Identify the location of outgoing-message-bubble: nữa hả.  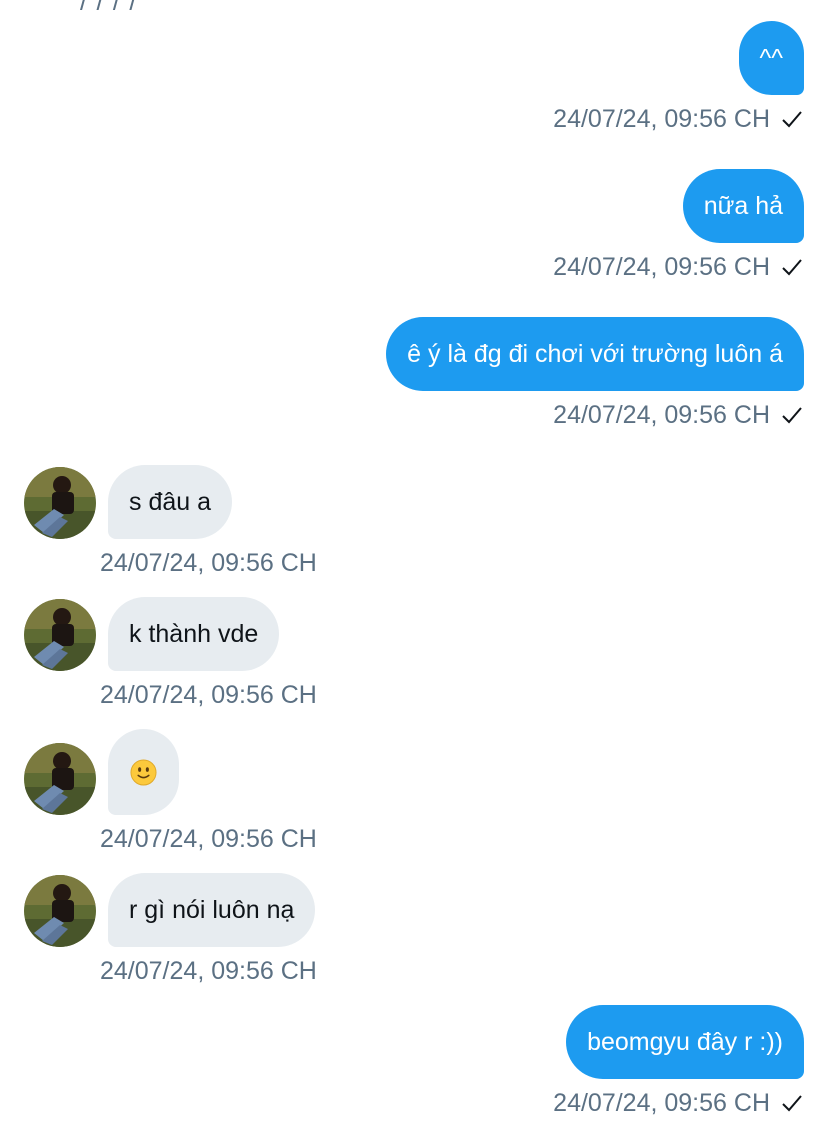
(743, 206).